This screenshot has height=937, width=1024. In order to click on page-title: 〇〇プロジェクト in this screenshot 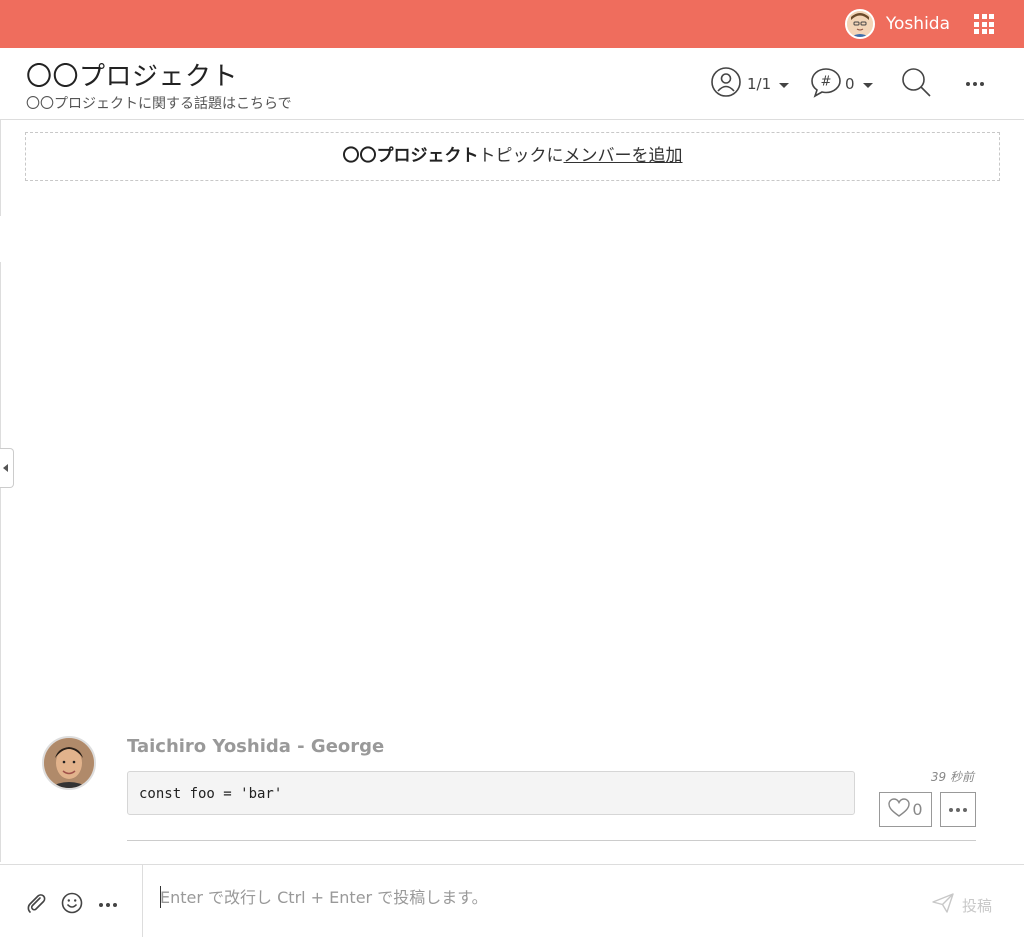, I will do `click(132, 77)`.